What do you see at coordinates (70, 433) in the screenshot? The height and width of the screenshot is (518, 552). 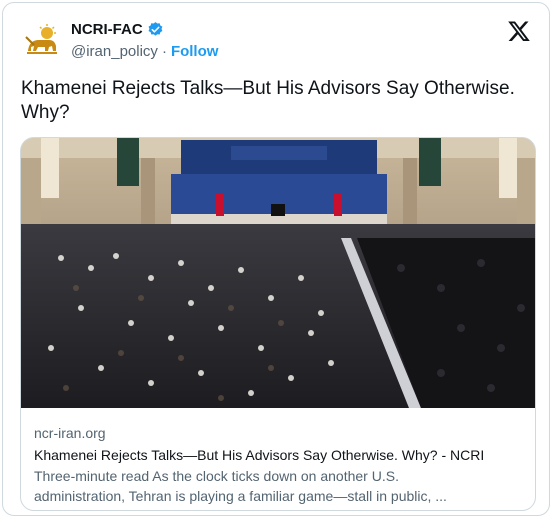 I see `link-domain: ncr-iran.org` at bounding box center [70, 433].